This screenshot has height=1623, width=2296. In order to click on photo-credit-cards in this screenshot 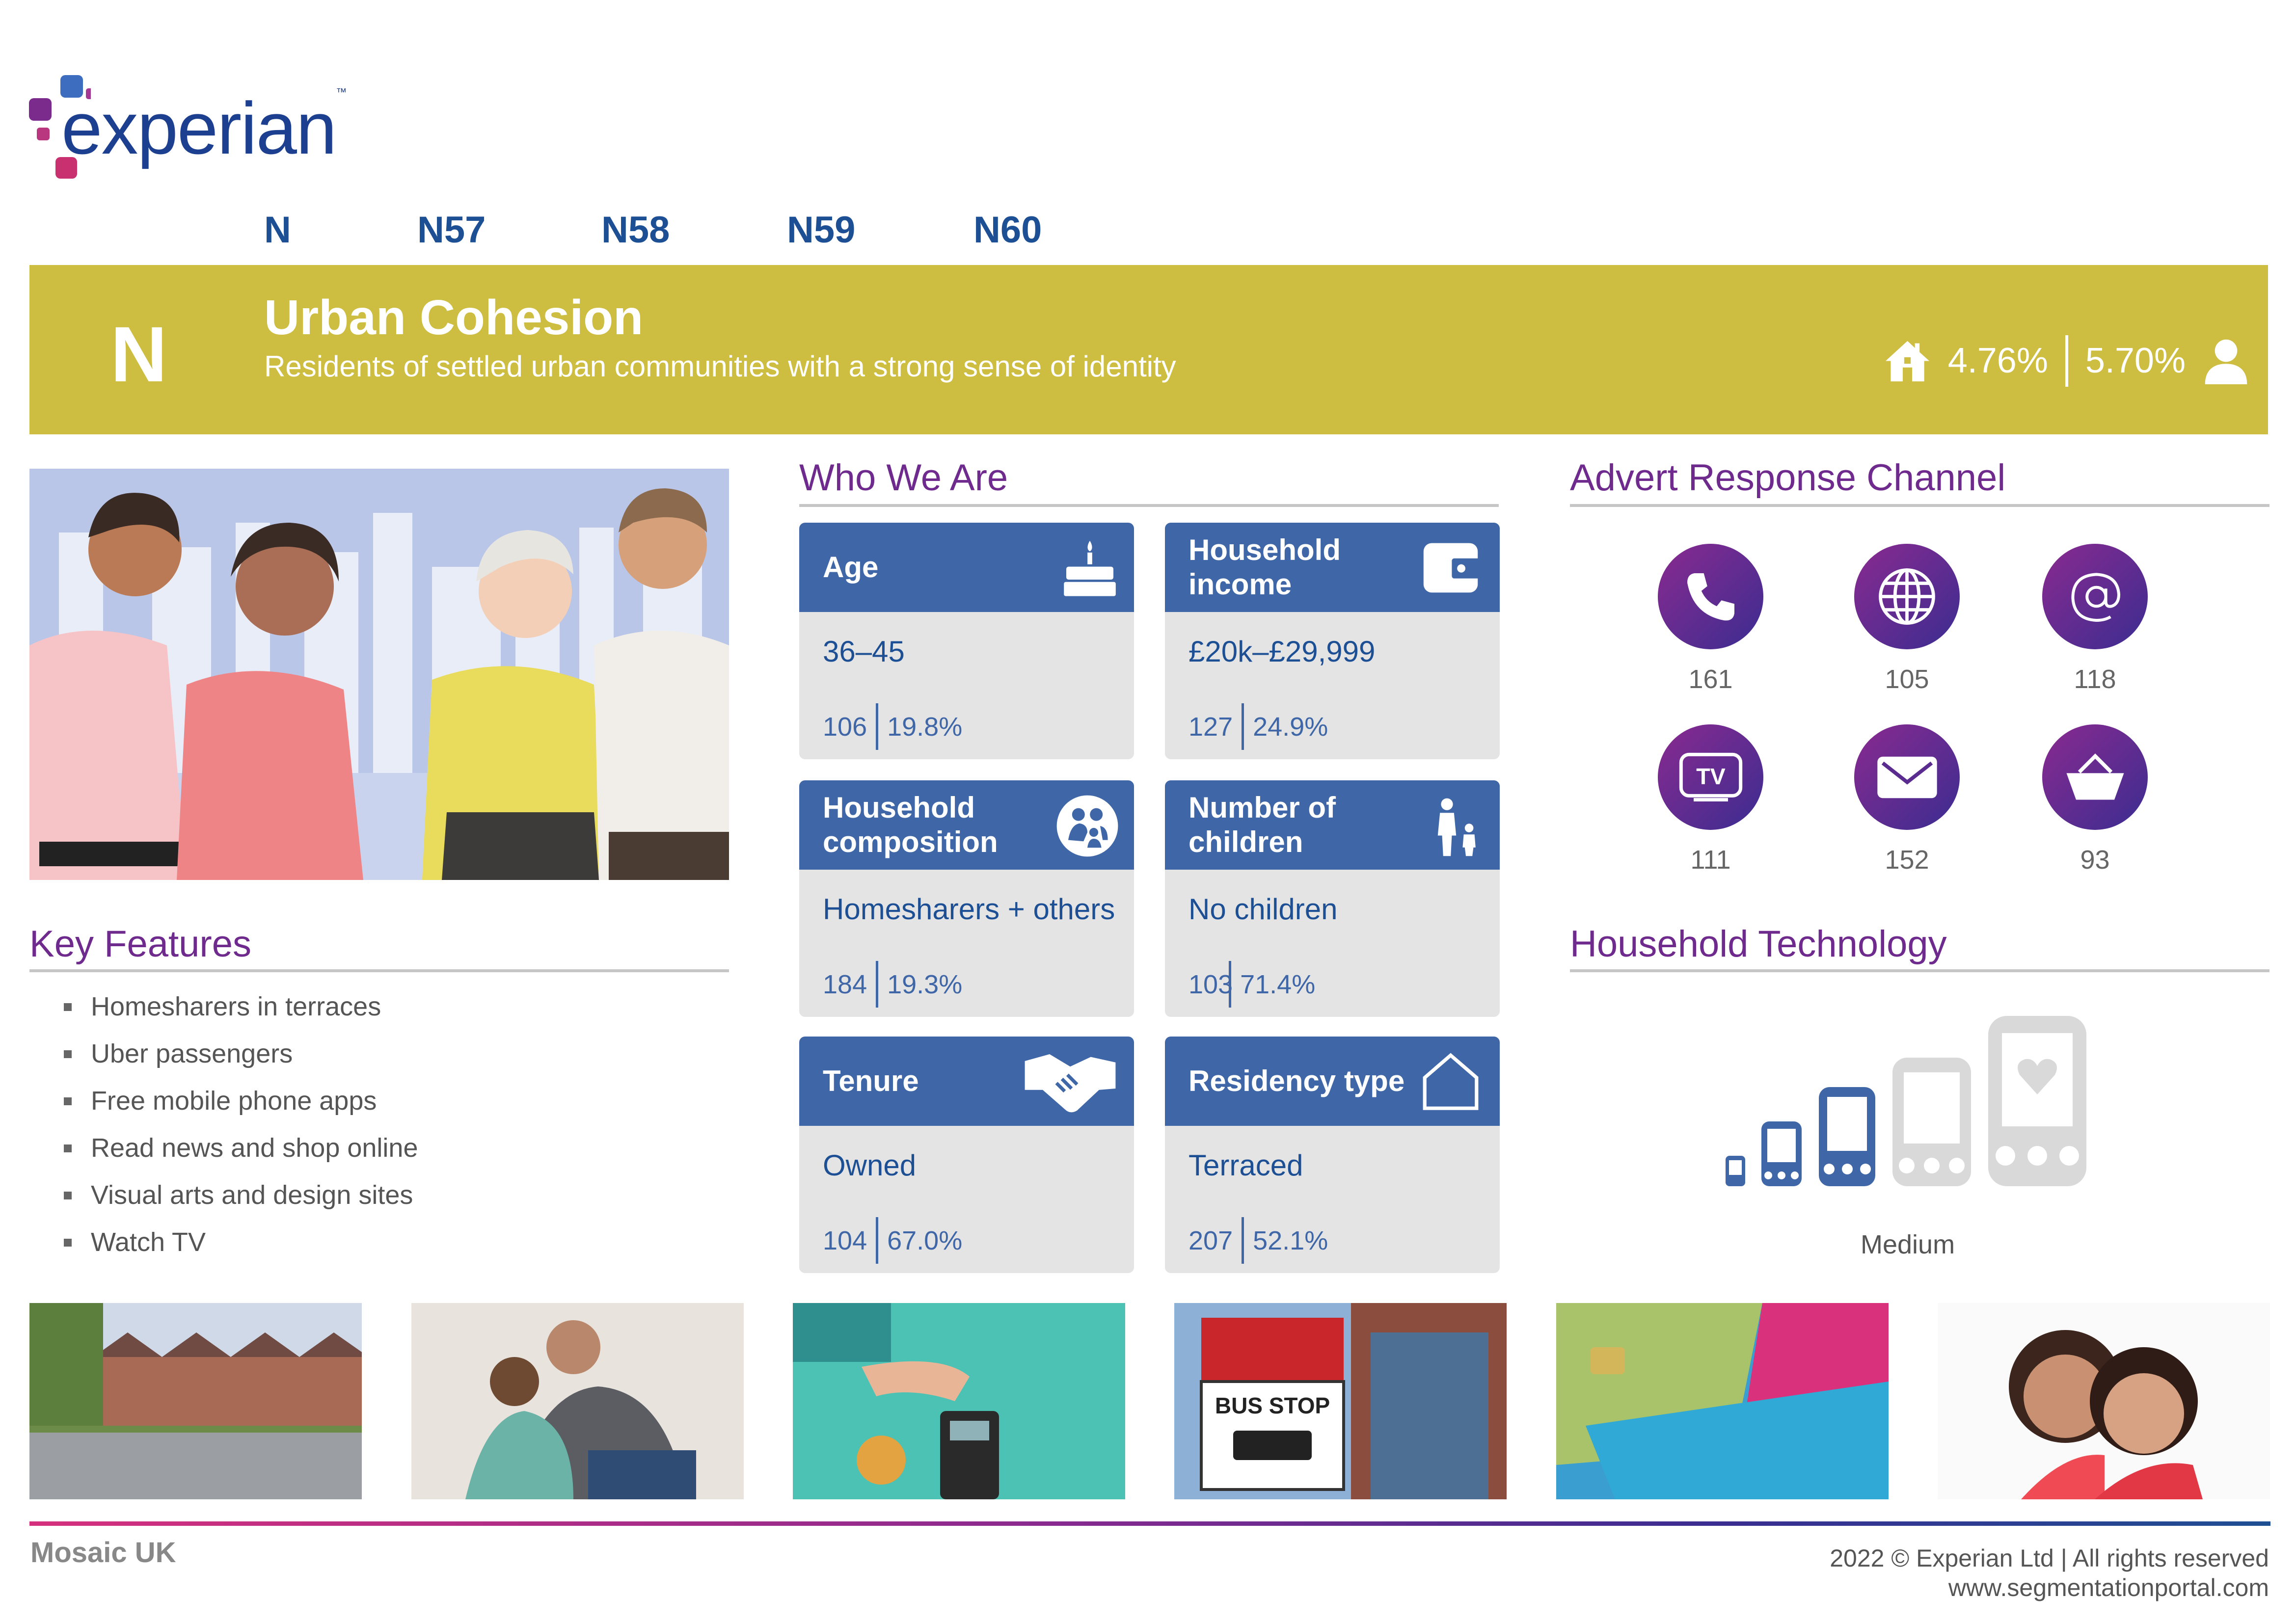, I will do `click(1722, 1401)`.